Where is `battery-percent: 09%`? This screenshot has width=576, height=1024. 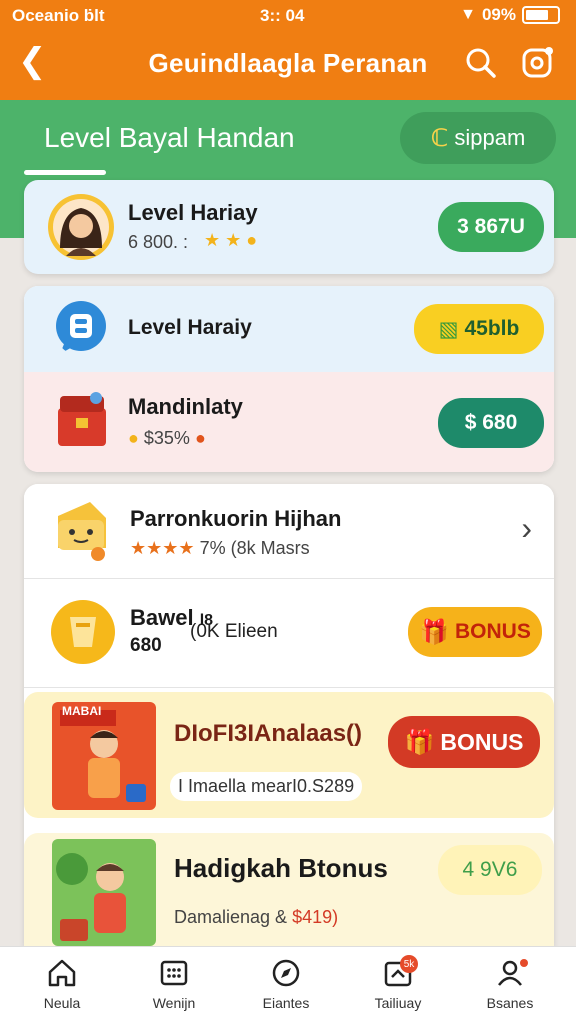 battery-percent: 09% is located at coordinates (498, 14).